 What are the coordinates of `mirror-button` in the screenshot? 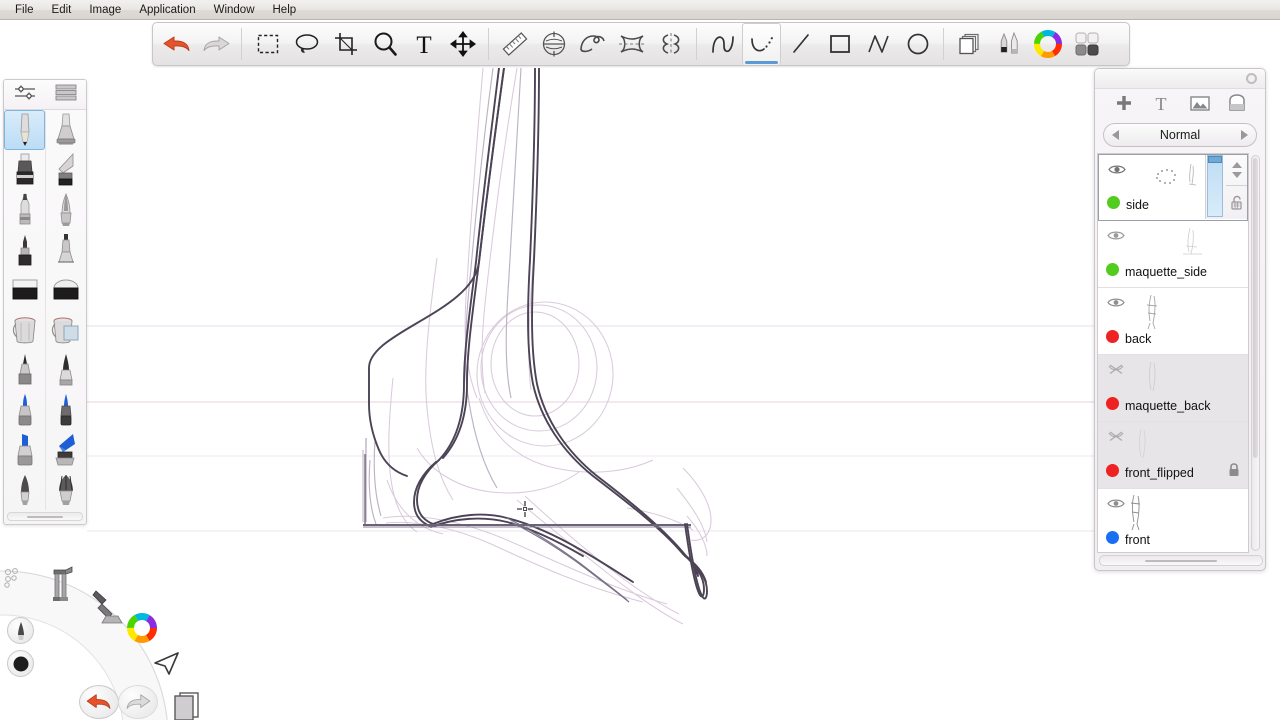 It's located at (670, 44).